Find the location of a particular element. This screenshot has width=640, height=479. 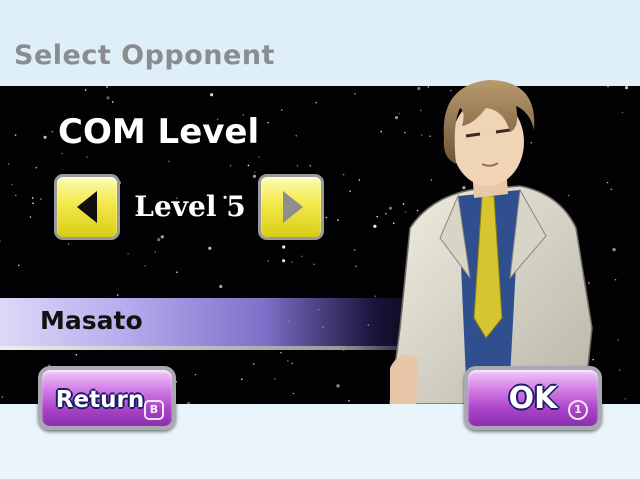

return-button: Return B is located at coordinates (107, 398).